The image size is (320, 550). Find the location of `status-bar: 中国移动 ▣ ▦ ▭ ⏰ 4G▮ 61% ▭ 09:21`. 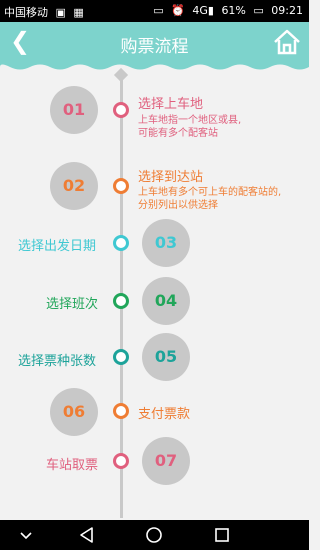

status-bar: 中国移动 ▣ ▦ ▭ ⏰ 4G▮ 61% ▭ 09:21 is located at coordinates (154, 11).